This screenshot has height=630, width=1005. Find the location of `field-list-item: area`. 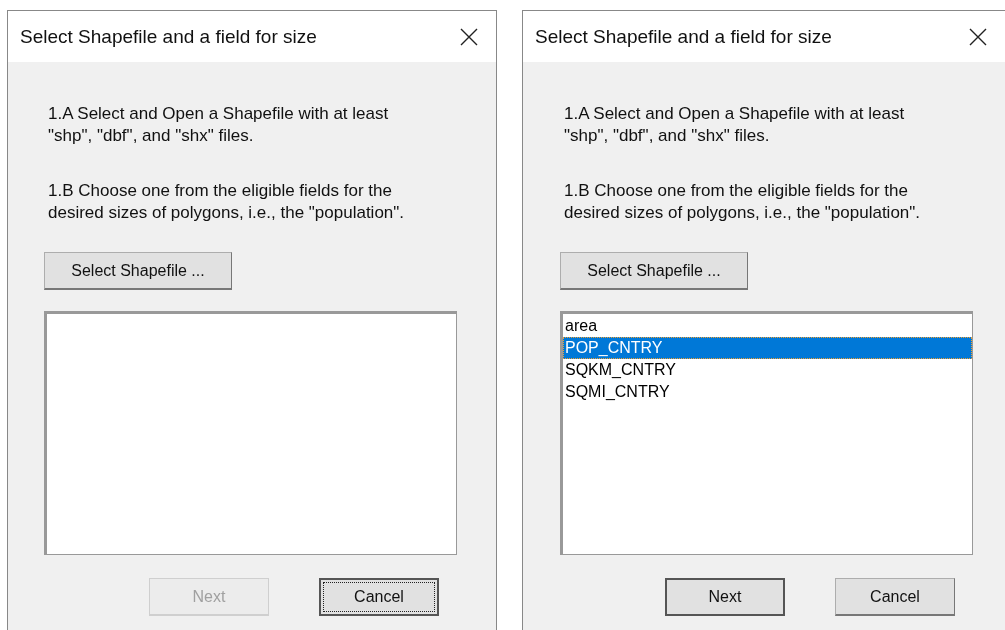

field-list-item: area is located at coordinates (767, 326).